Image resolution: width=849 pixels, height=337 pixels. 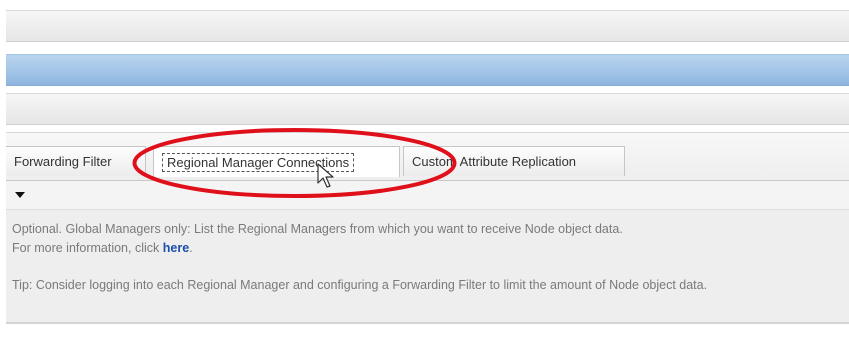 What do you see at coordinates (176, 248) in the screenshot?
I see `help-link: here` at bounding box center [176, 248].